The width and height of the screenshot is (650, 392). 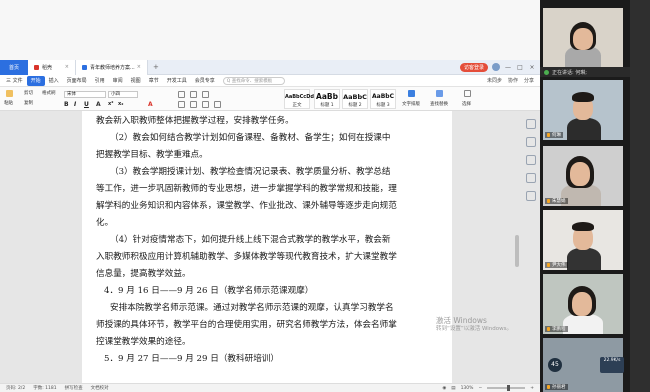 I want to click on numbered-list-icon, so click(x=193, y=94).